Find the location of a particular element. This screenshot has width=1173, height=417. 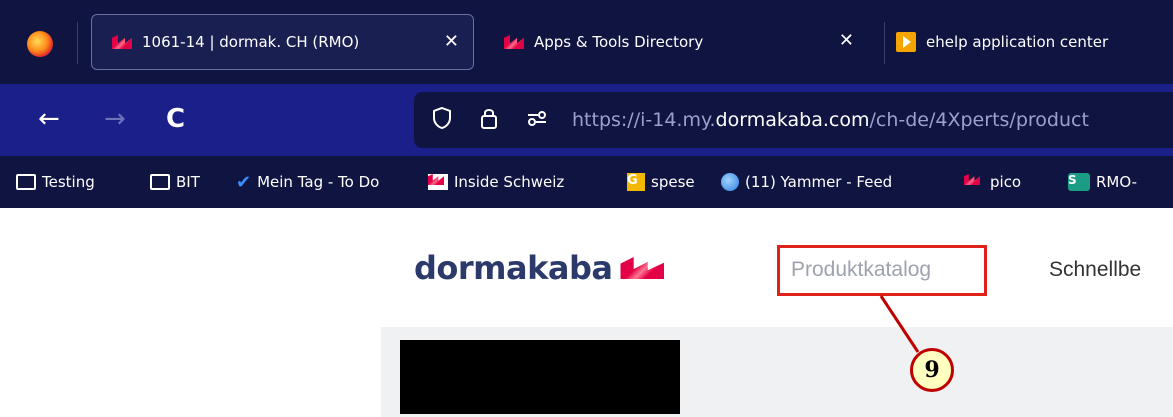

shield-icon is located at coordinates (442, 121).